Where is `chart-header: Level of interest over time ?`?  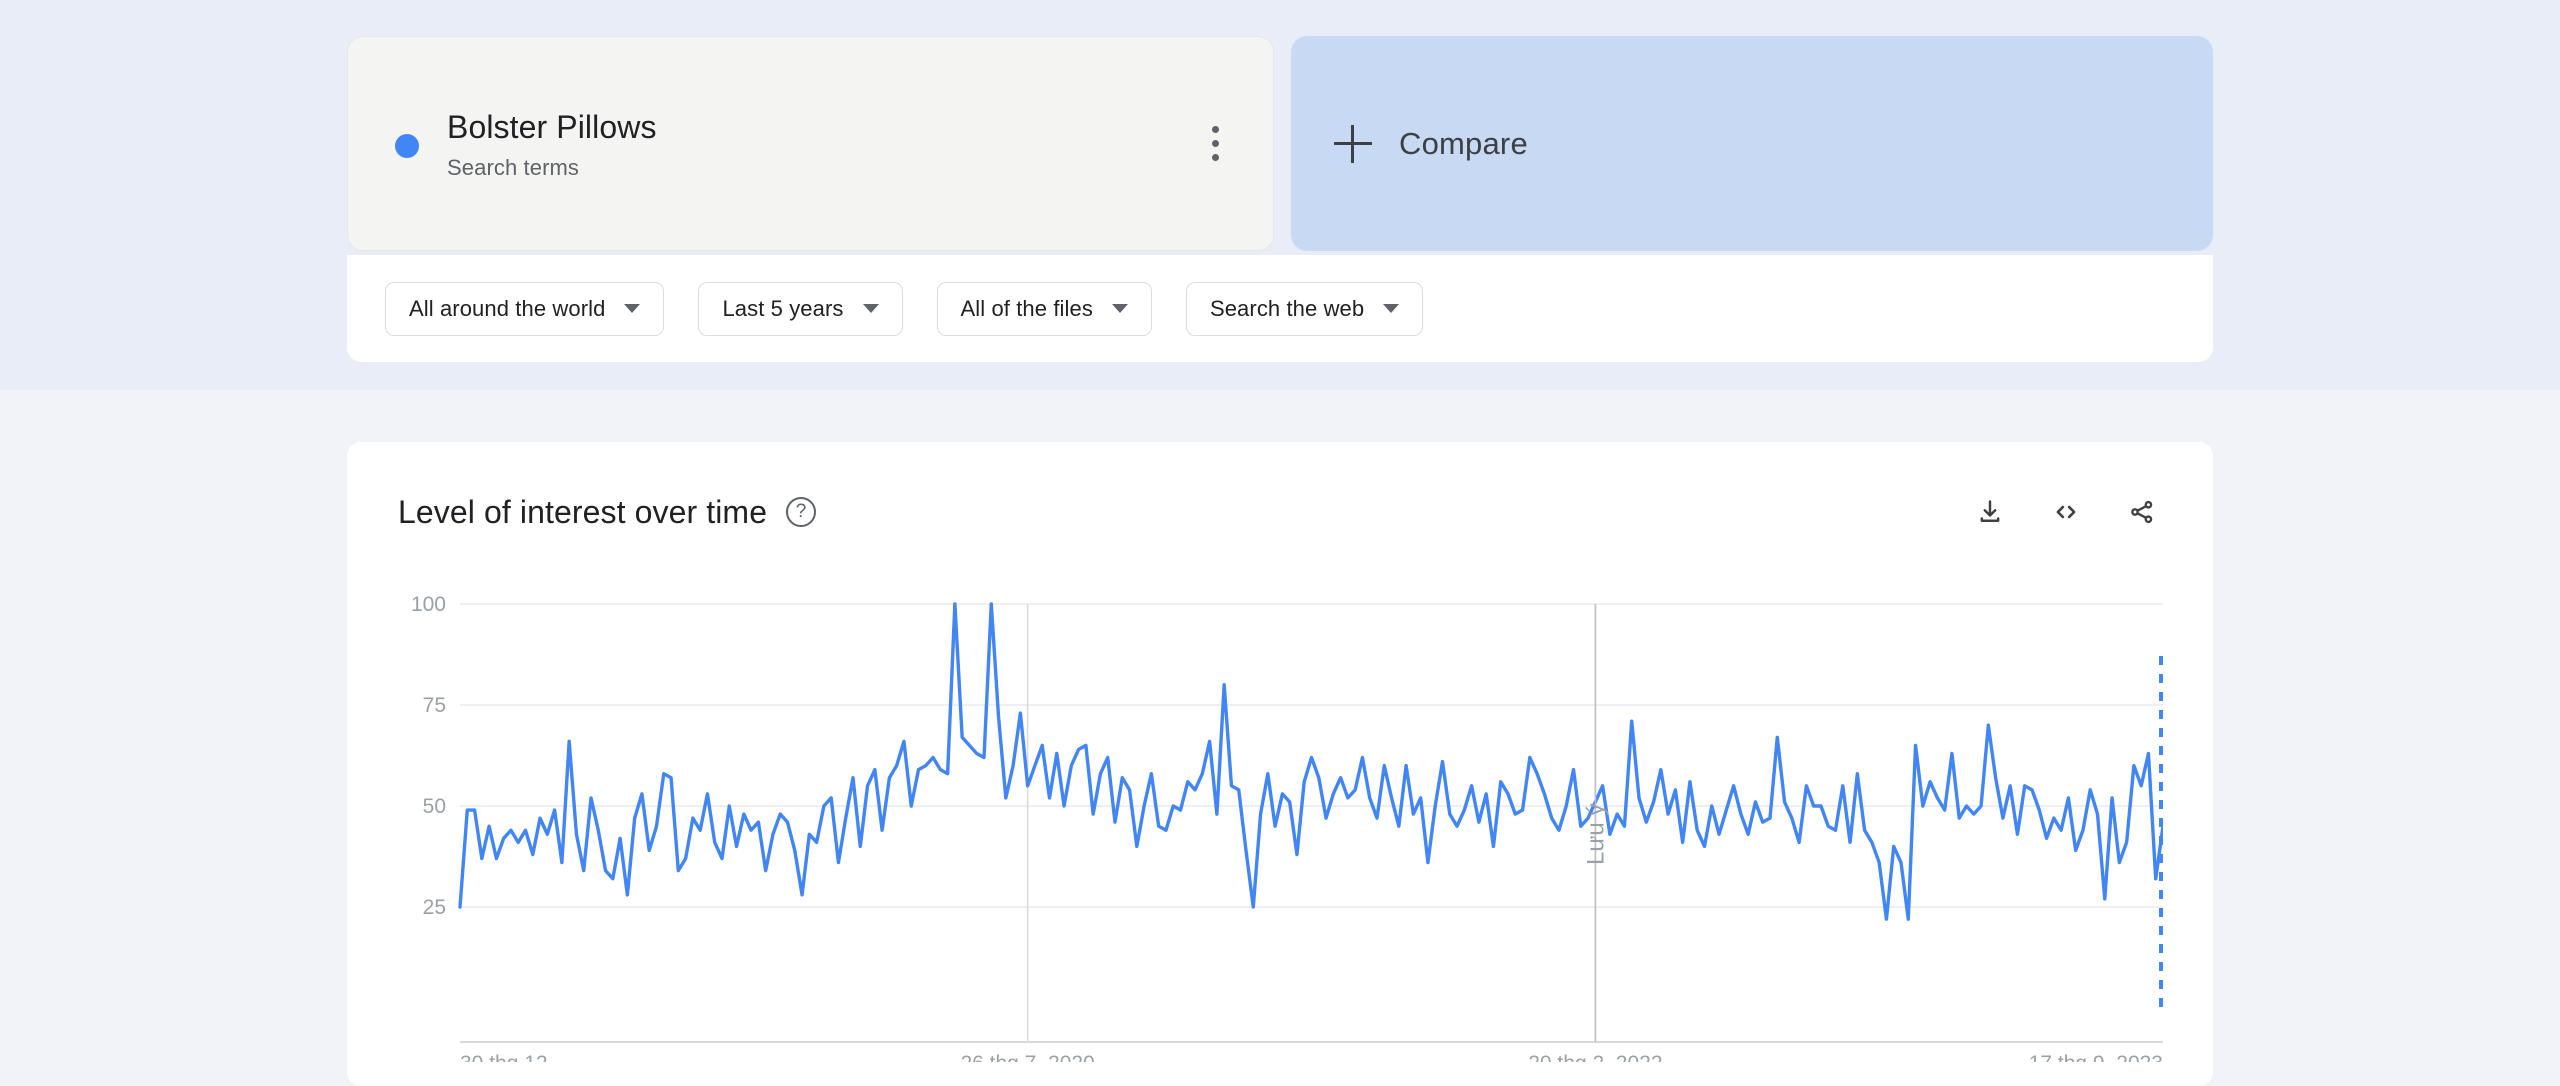 chart-header: Level of interest over time ? is located at coordinates (1280, 512).